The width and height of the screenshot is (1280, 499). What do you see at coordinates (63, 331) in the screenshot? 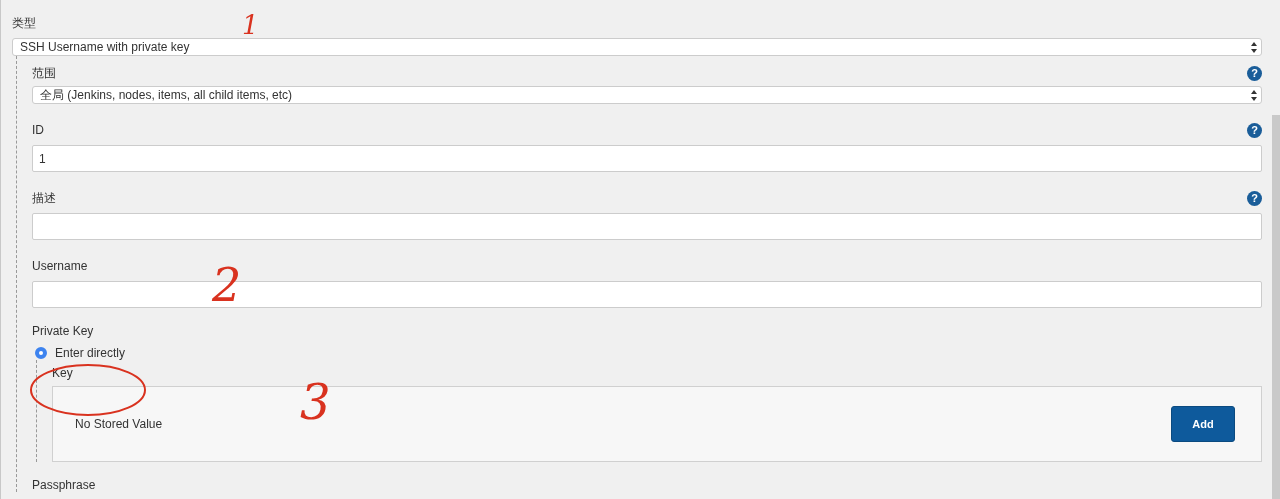
I see `field-label: Private Key` at bounding box center [63, 331].